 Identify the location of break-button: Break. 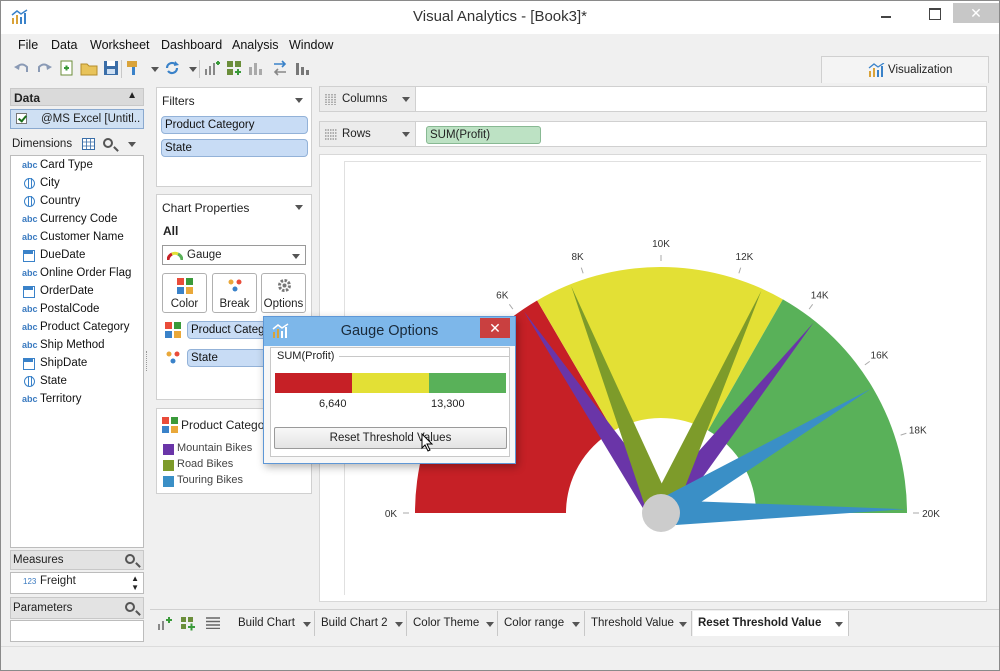
(234, 293).